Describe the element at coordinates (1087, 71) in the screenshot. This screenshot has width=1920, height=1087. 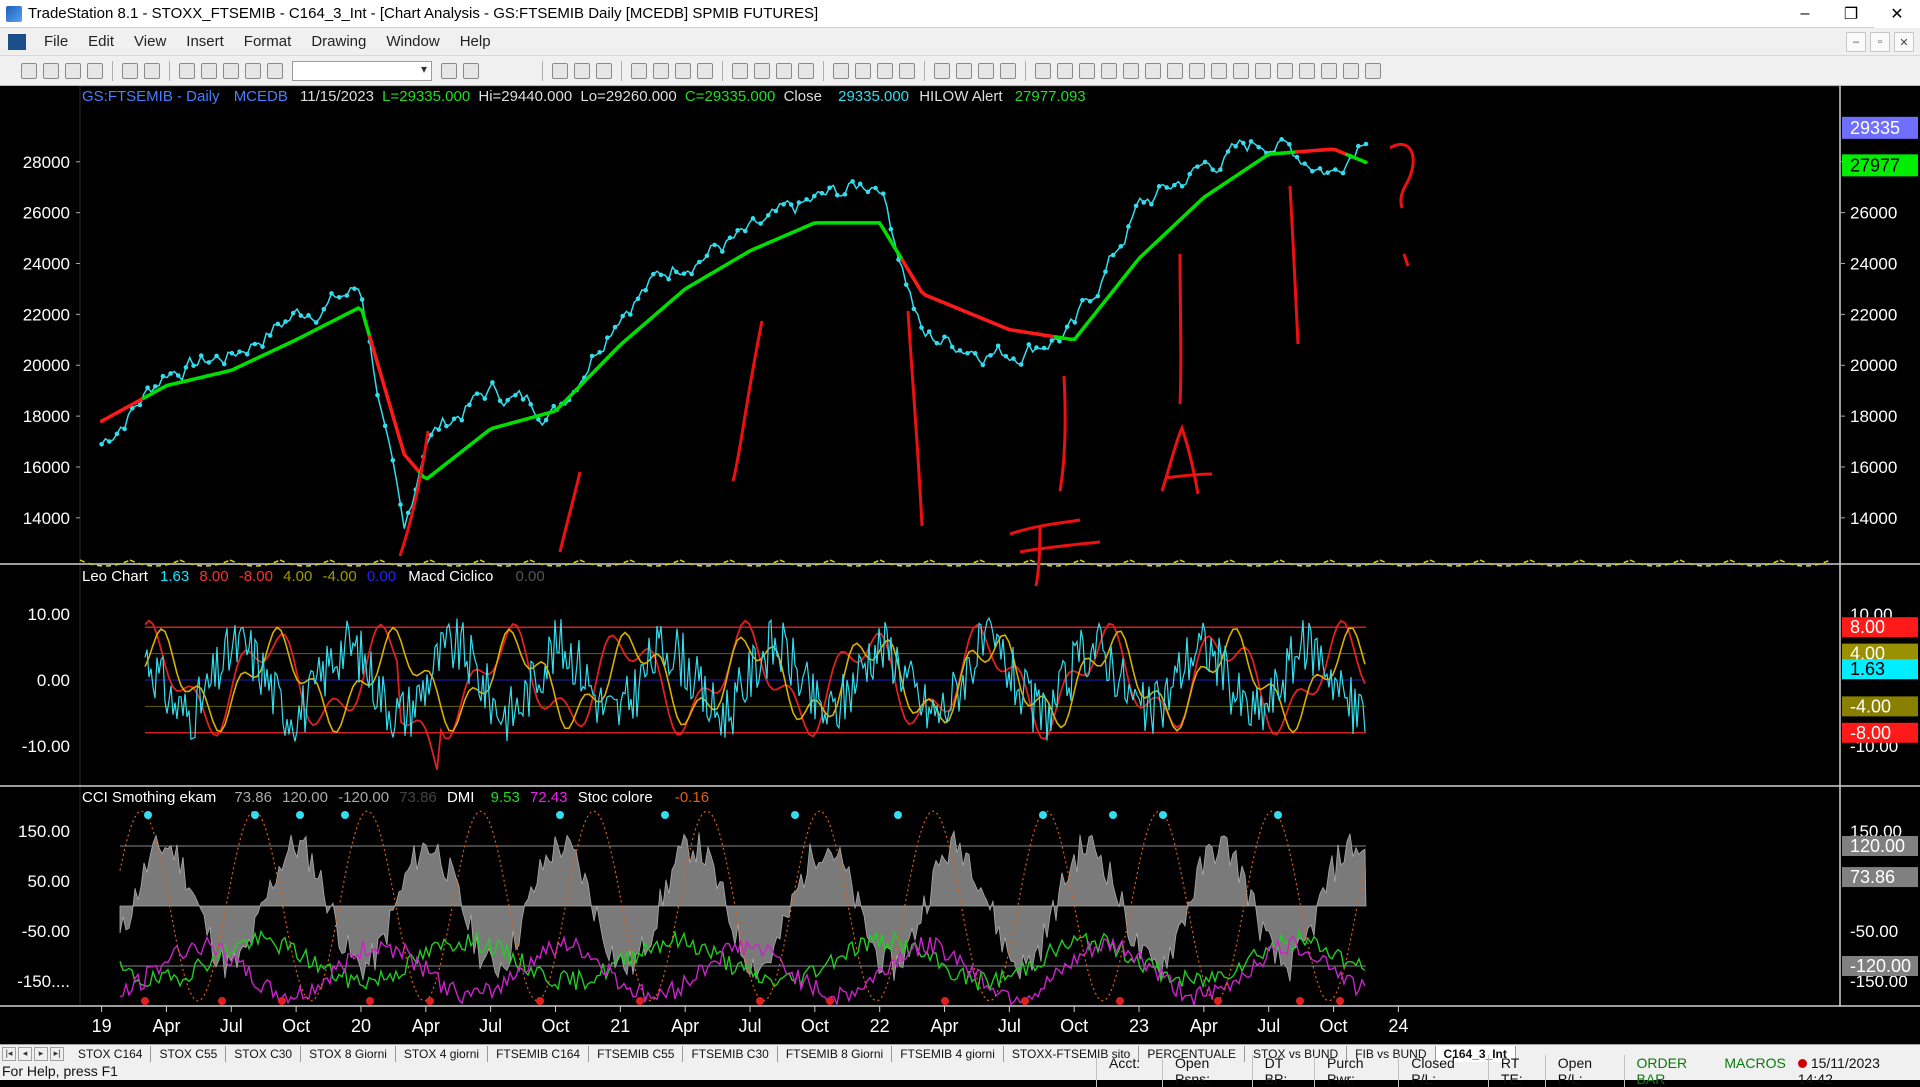
I see `vertical-line-icon` at that location.